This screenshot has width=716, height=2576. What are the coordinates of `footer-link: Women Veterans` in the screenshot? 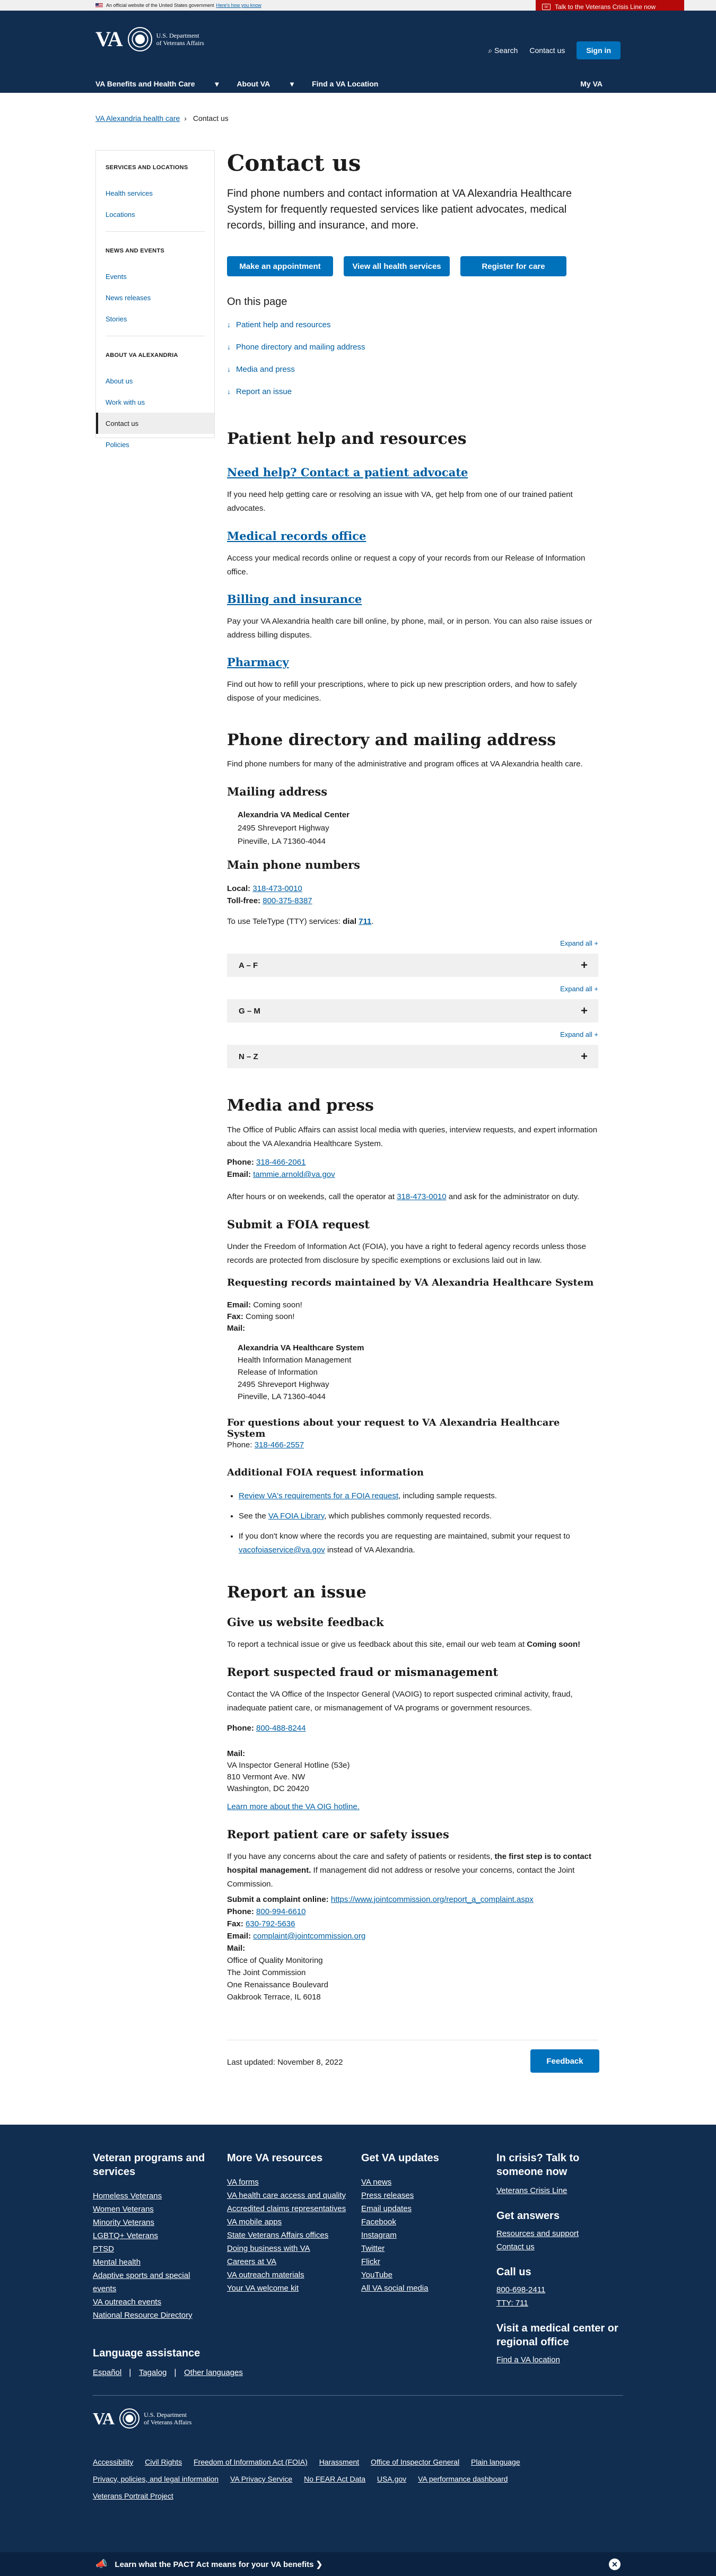 It's located at (154, 2209).